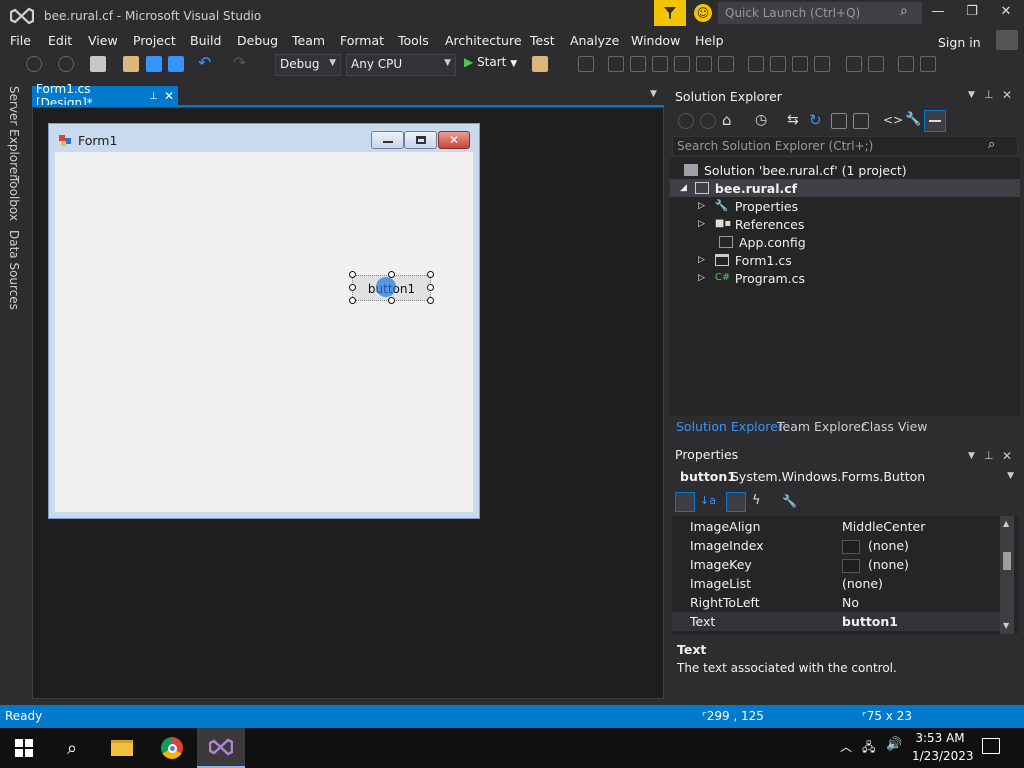 The height and width of the screenshot is (768, 1024). Describe the element at coordinates (1007, 575) in the screenshot. I see `property-grid-scrollbar` at that location.